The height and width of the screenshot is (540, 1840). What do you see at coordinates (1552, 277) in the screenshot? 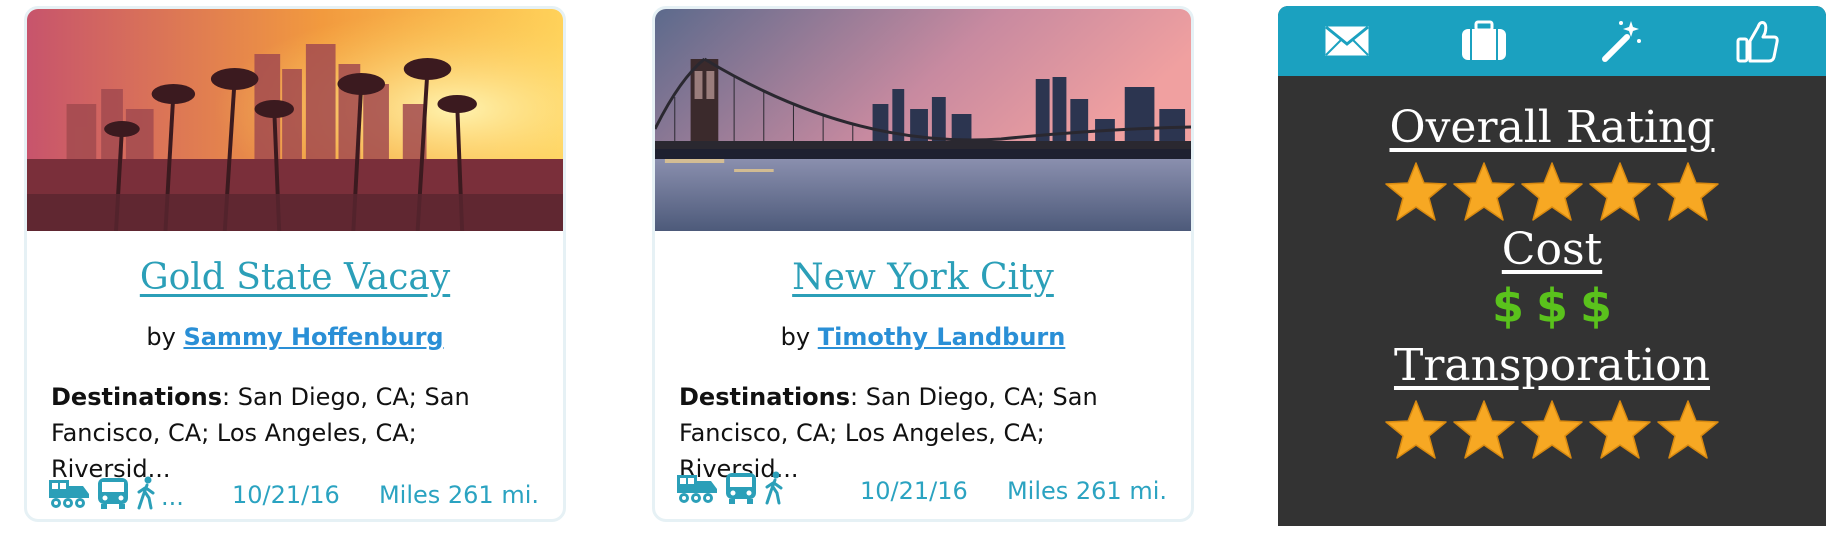
I see `cost-rating: Cost $ $ $` at bounding box center [1552, 277].